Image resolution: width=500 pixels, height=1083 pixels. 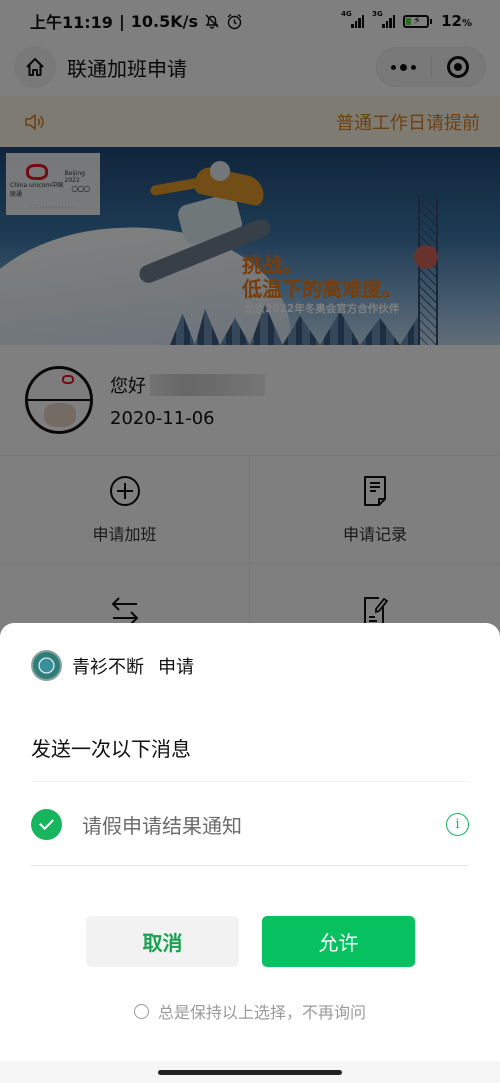 I want to click on gesture-bar-area, so click(x=250, y=1072).